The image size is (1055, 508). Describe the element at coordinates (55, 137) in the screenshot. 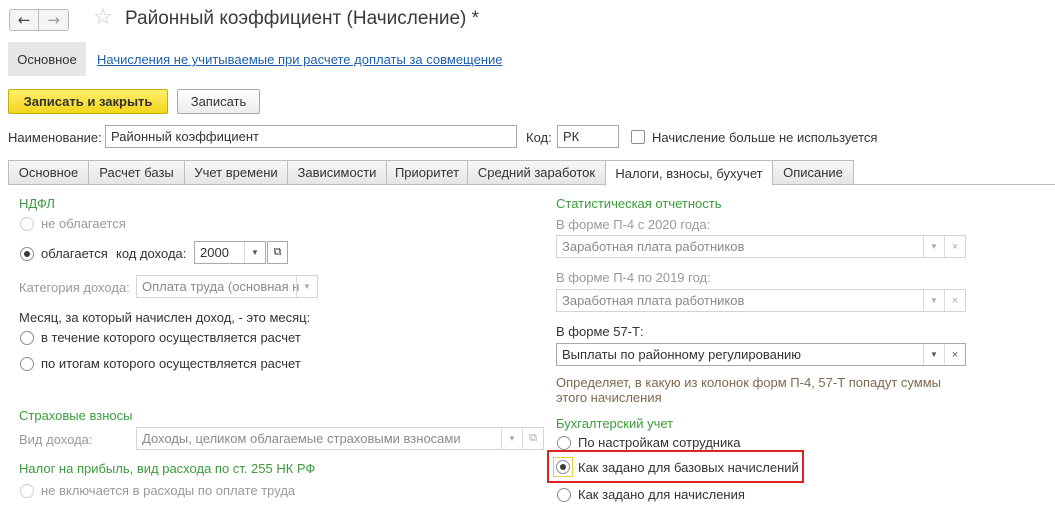

I see `name-label: Наименование:` at that location.